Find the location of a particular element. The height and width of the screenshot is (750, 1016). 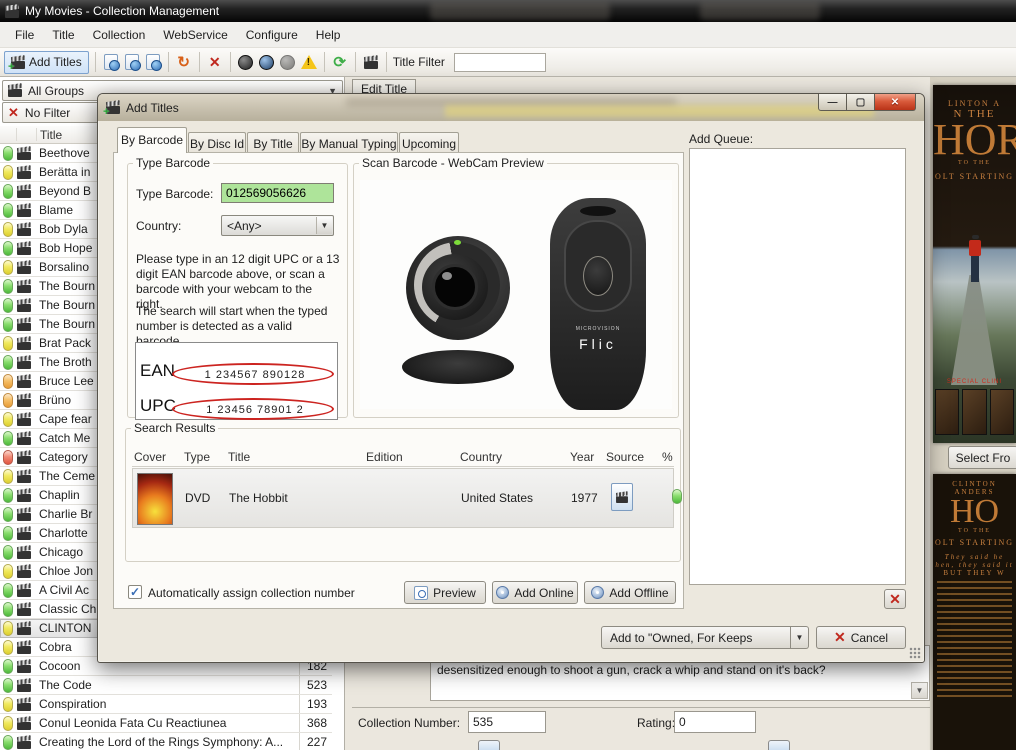

tab-by-manual-typing: By Manual Typing is located at coordinates (349, 142).